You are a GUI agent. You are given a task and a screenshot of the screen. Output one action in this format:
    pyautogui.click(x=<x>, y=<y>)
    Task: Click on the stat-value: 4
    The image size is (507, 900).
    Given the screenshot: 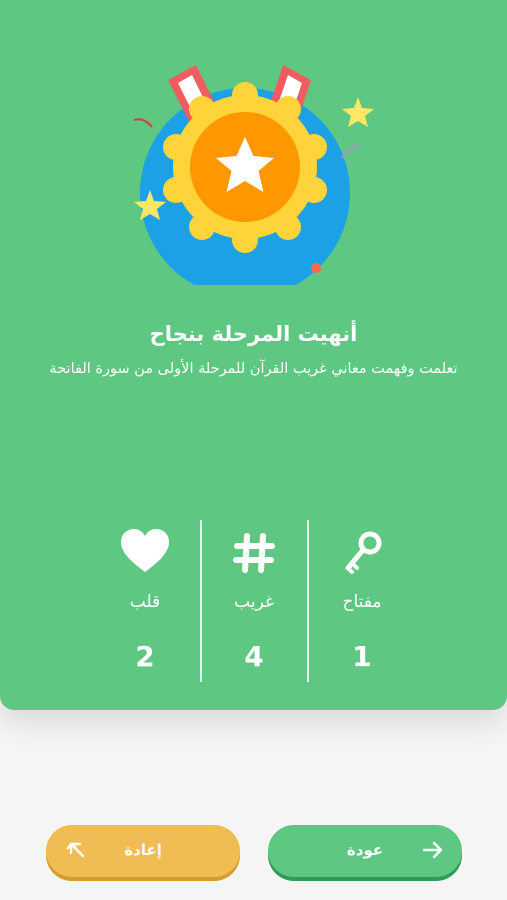 What is the action you would take?
    pyautogui.click(x=254, y=656)
    